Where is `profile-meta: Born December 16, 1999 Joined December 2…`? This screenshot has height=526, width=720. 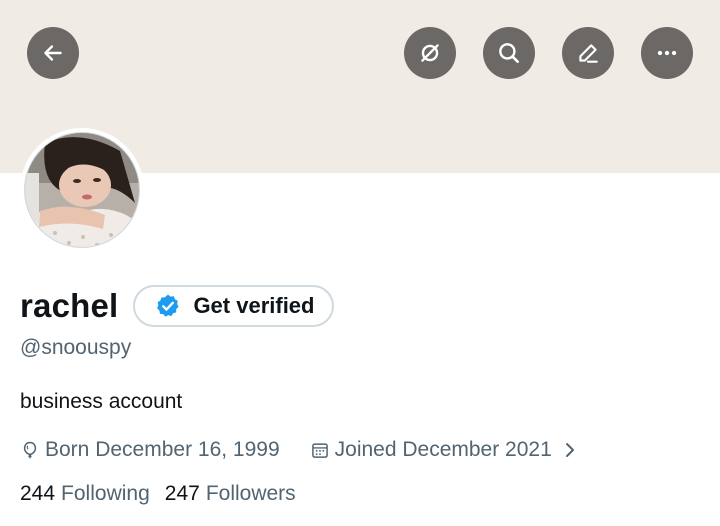 profile-meta: Born December 16, 1999 Joined December 2… is located at coordinates (302, 450).